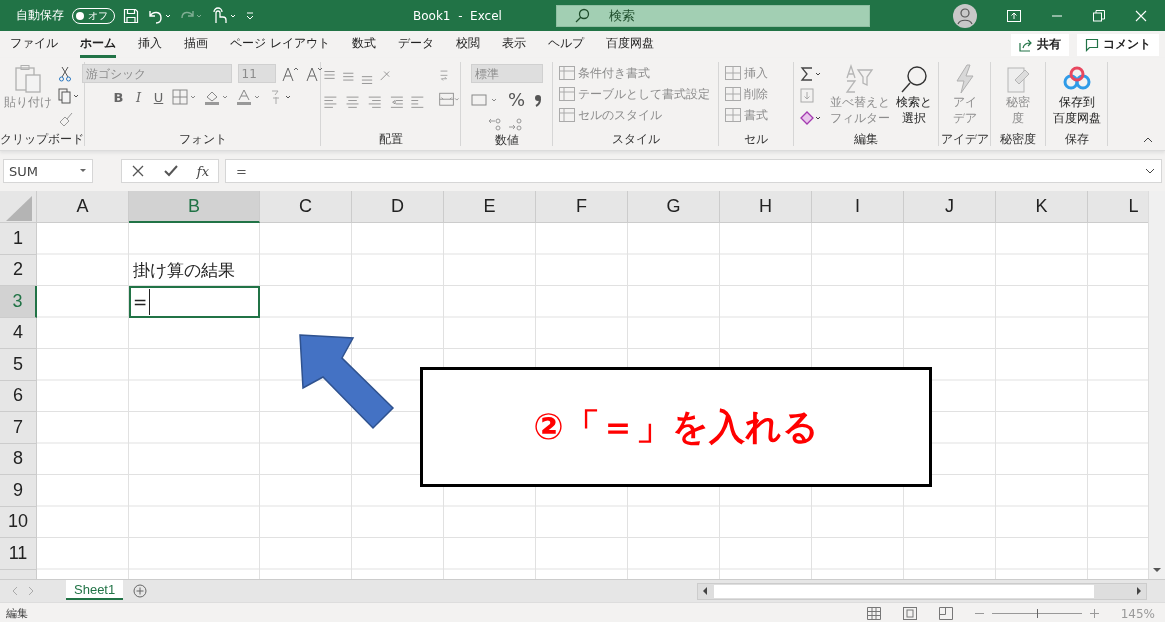  I want to click on comment-button: コメント, so click(1118, 44).